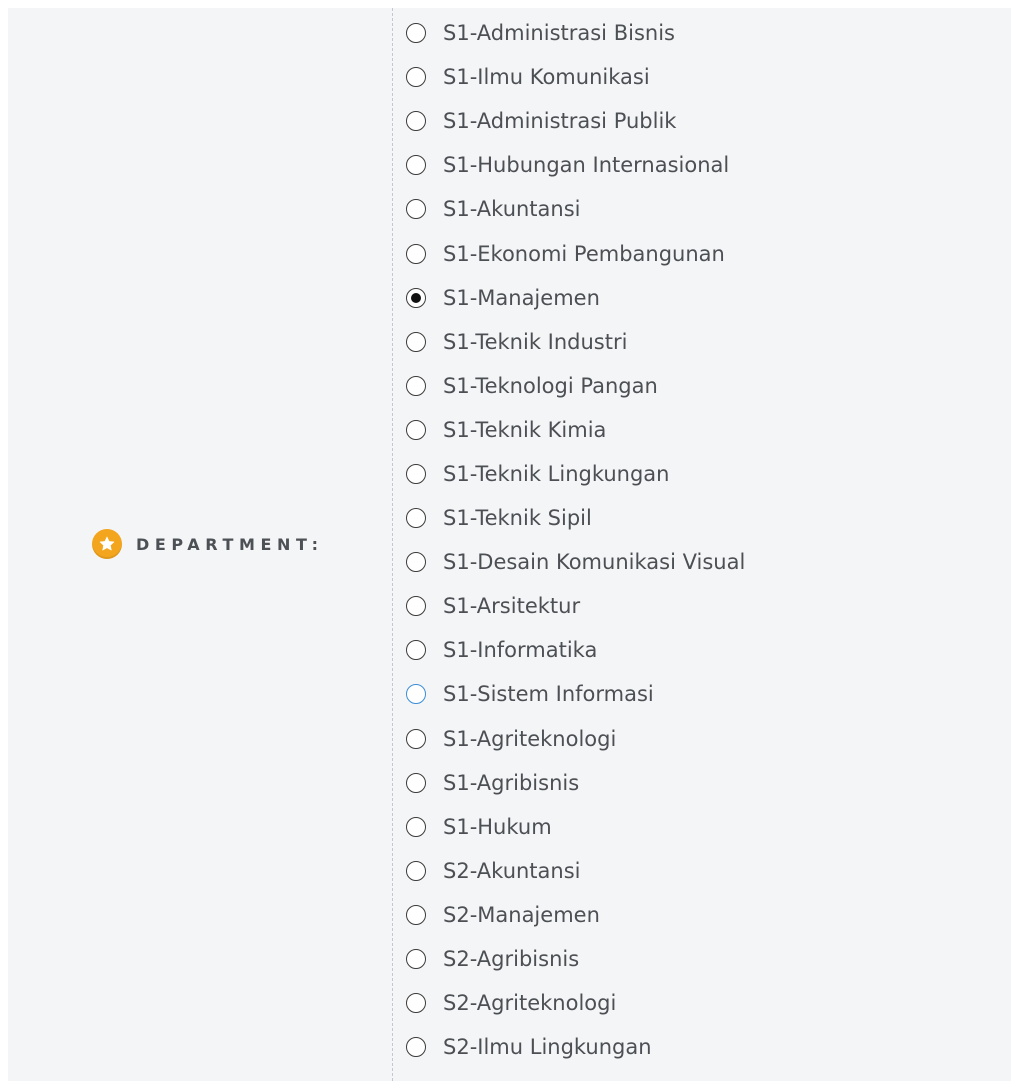  I want to click on department-option: S1-Arsitektur, so click(575, 606).